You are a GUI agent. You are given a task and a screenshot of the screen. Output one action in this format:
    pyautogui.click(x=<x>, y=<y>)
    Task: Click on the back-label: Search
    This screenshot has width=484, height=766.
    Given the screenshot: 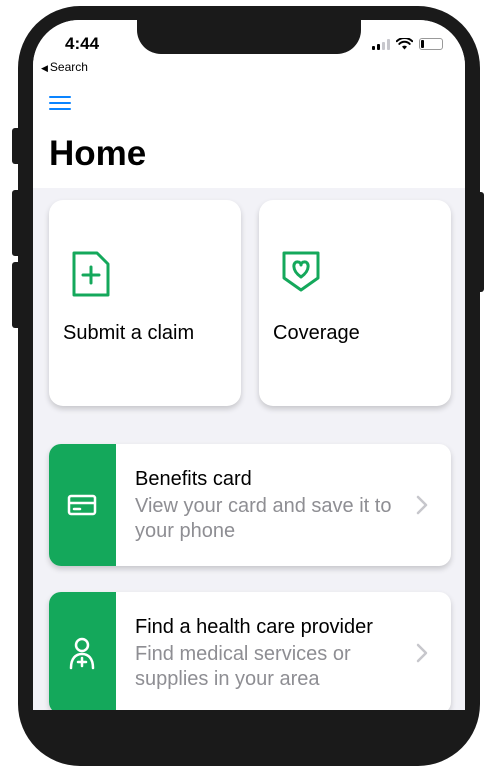 What is the action you would take?
    pyautogui.click(x=68, y=67)
    